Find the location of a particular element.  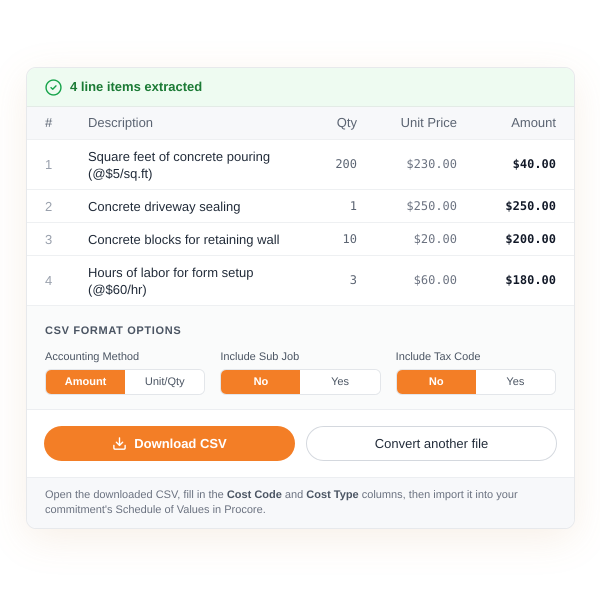

option-label: Include Tax Code is located at coordinates (439, 357).